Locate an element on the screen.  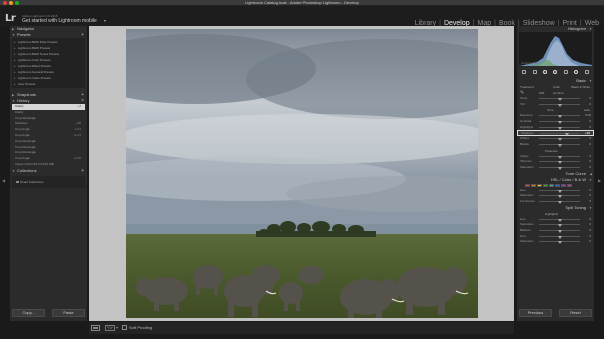
add-preset-icon: + is located at coordinates (82, 35).